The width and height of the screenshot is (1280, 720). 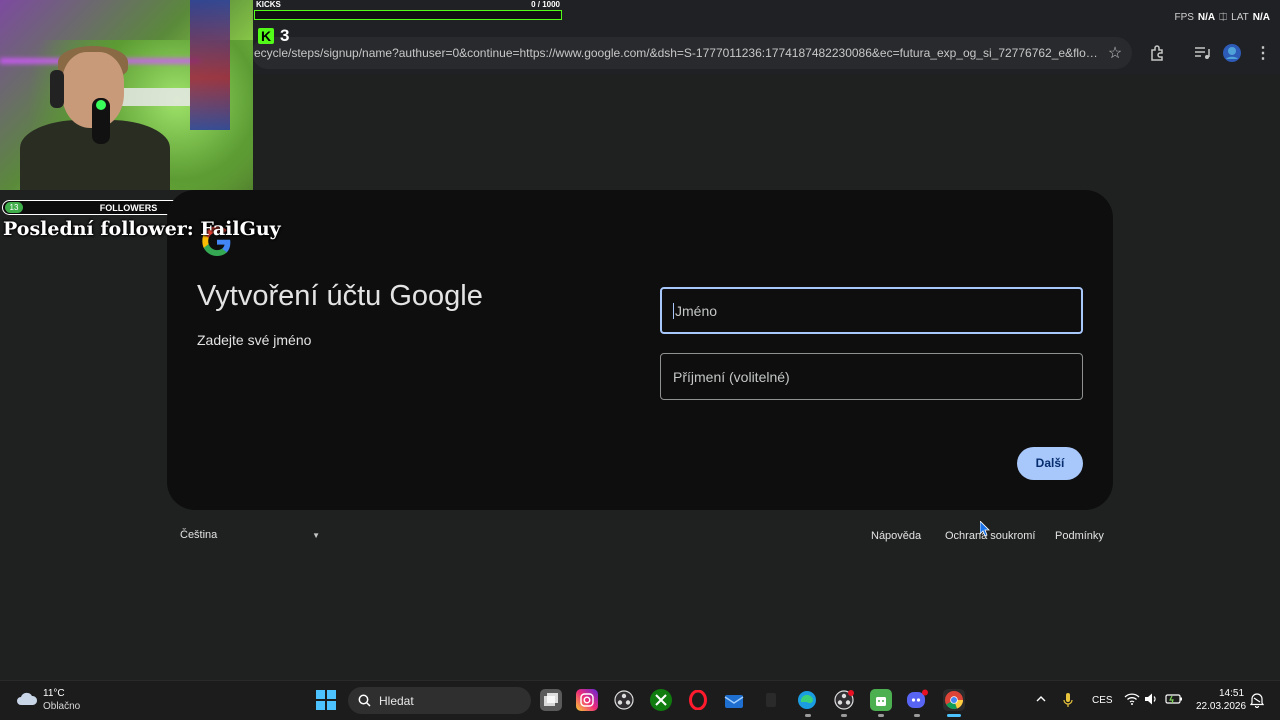 What do you see at coordinates (326, 700) in the screenshot?
I see `windows-start-icon` at bounding box center [326, 700].